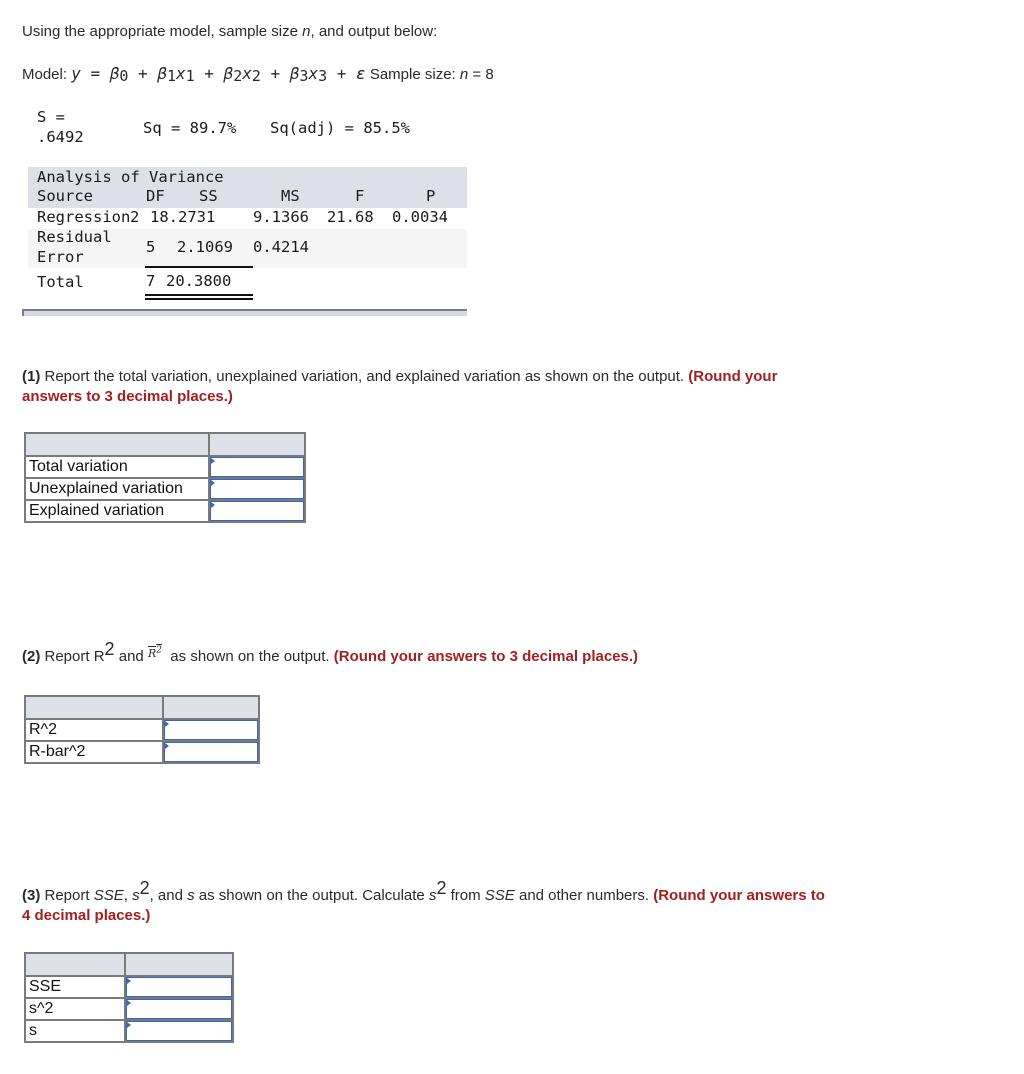 The height and width of the screenshot is (1074, 1024). I want to click on header-f: F, so click(360, 196).